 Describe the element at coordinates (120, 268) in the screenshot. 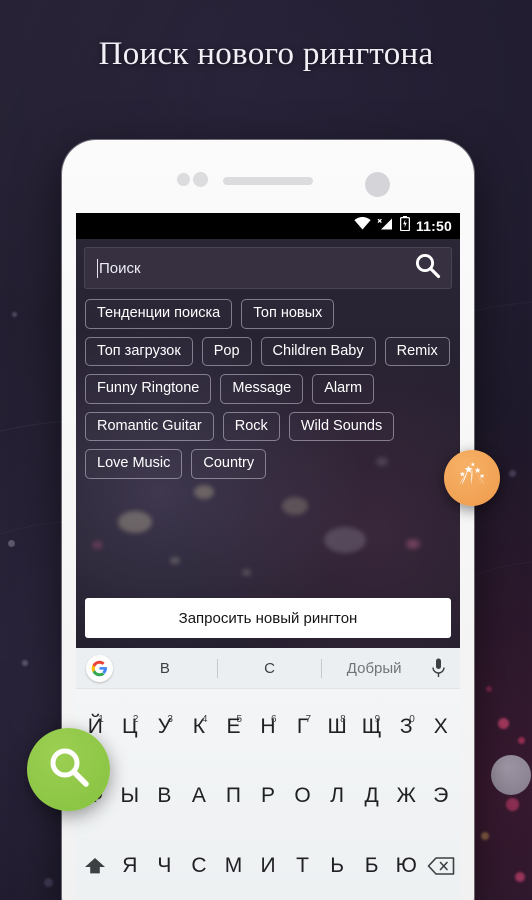

I see `search-placeholder: Поиск` at that location.